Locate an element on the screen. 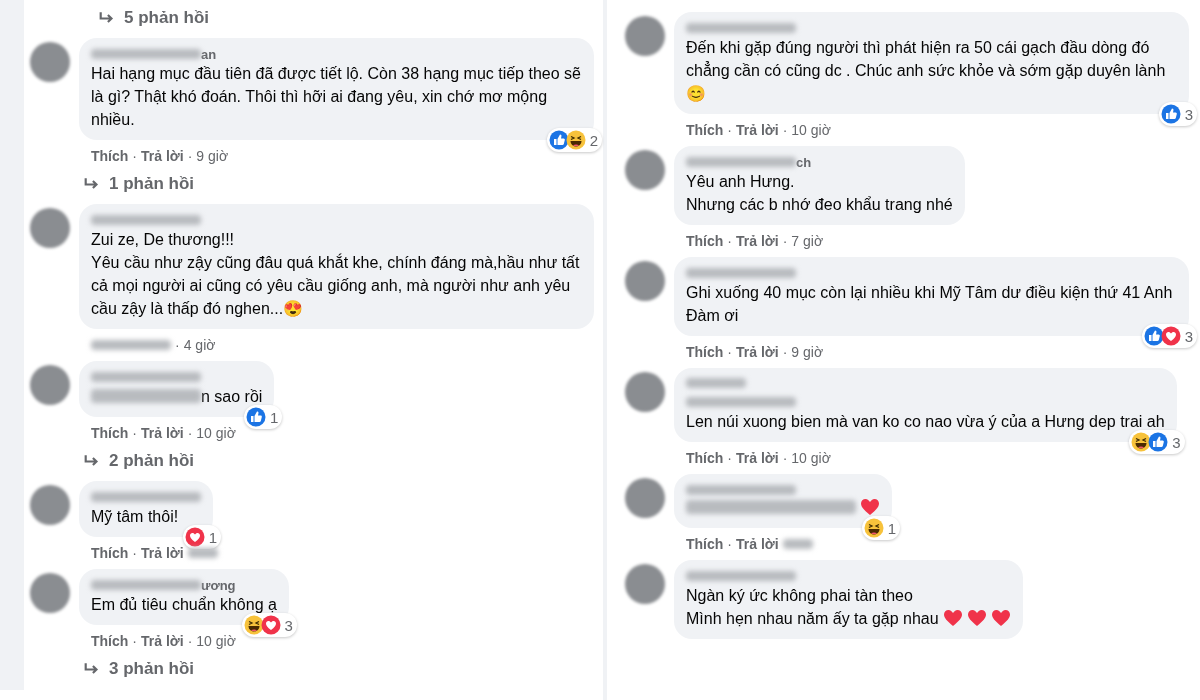 The image size is (1200, 700). commenter-name: an is located at coordinates (209, 54).